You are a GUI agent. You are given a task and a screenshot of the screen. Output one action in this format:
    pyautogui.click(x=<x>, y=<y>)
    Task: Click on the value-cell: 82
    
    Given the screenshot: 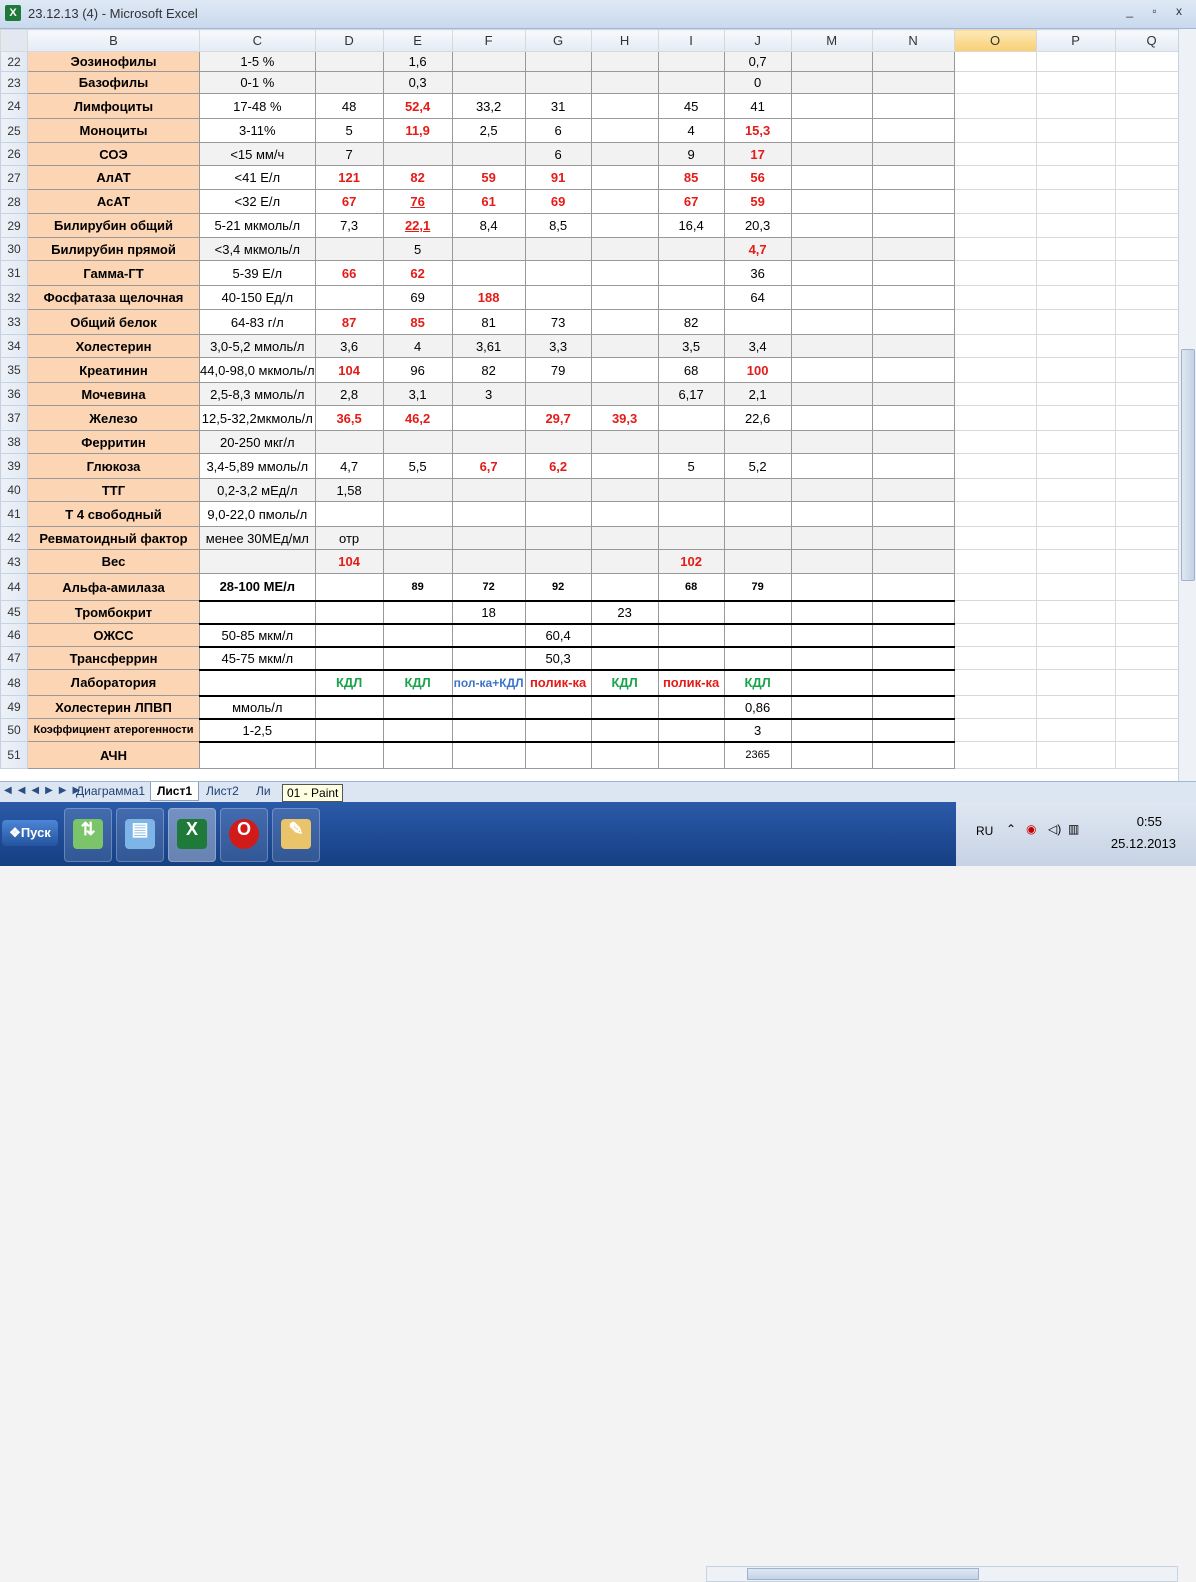 What is the action you would take?
    pyautogui.click(x=417, y=177)
    